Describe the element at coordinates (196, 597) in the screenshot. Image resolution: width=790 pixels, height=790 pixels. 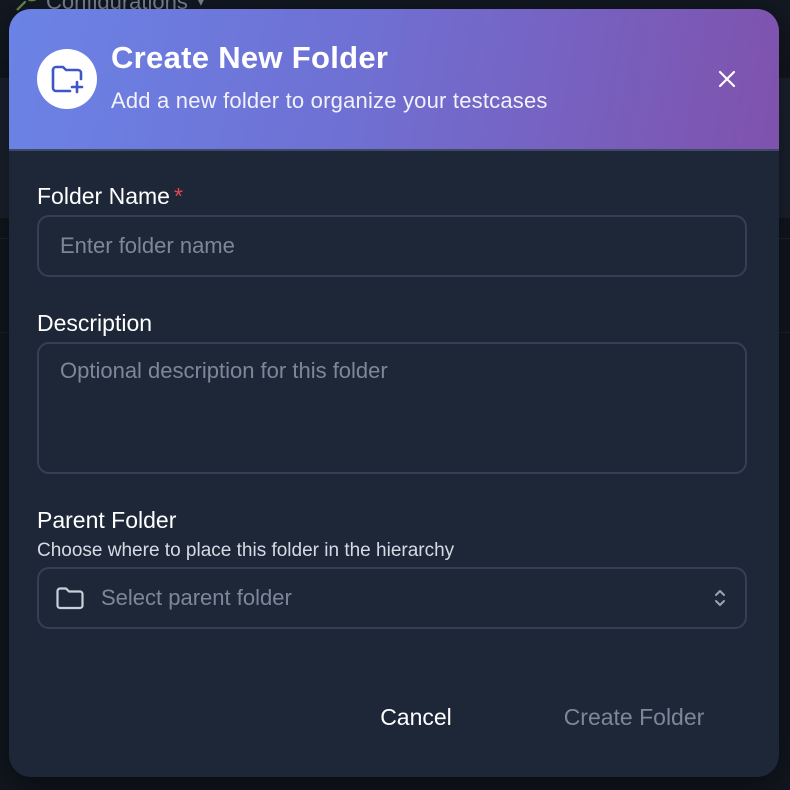
I see `parent-folder-placeholder: Select parent folder` at that location.